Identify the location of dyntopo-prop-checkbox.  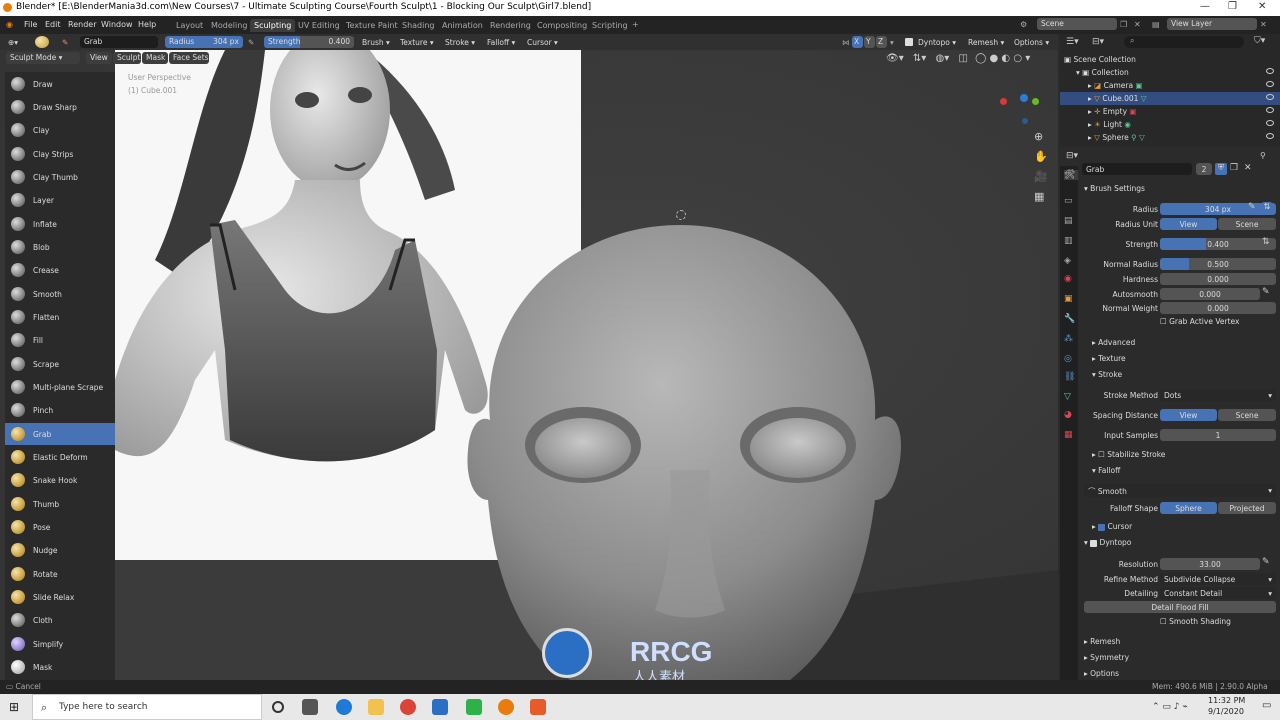
(1094, 543).